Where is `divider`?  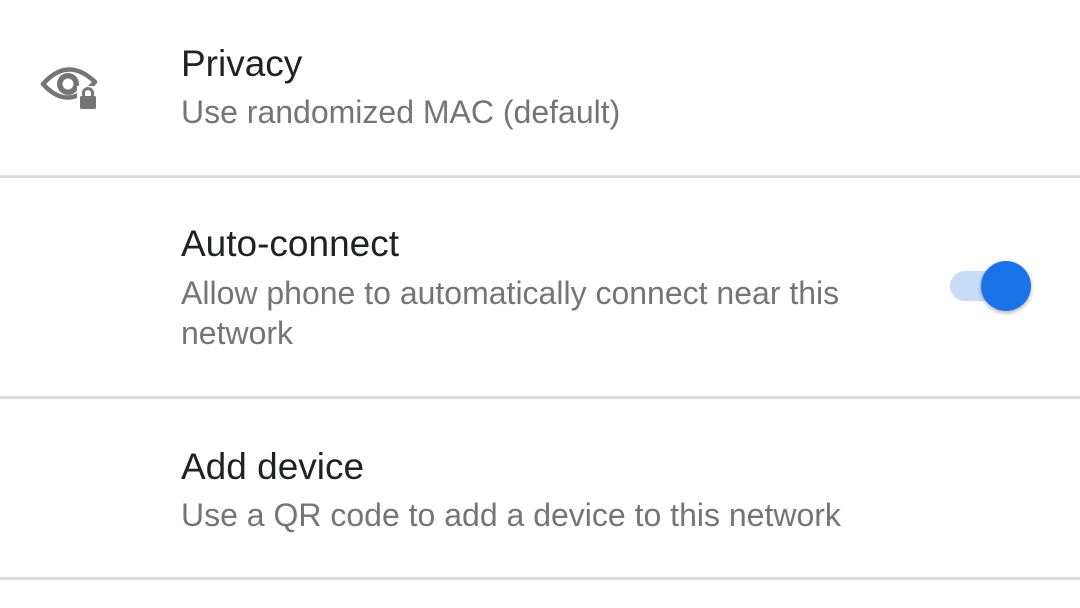
divider is located at coordinates (540, 578).